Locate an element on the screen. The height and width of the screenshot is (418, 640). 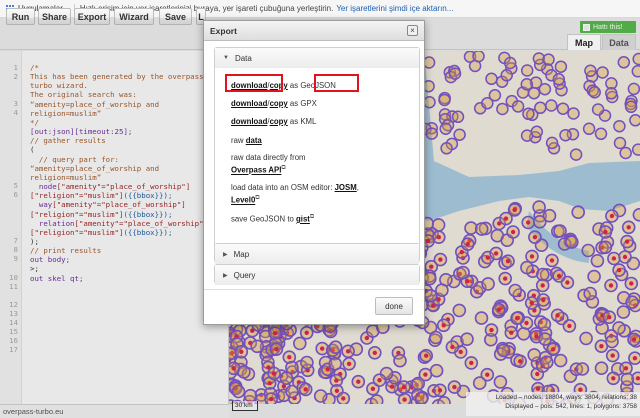
gpx-format-label: as GPX is located at coordinates (302, 103).